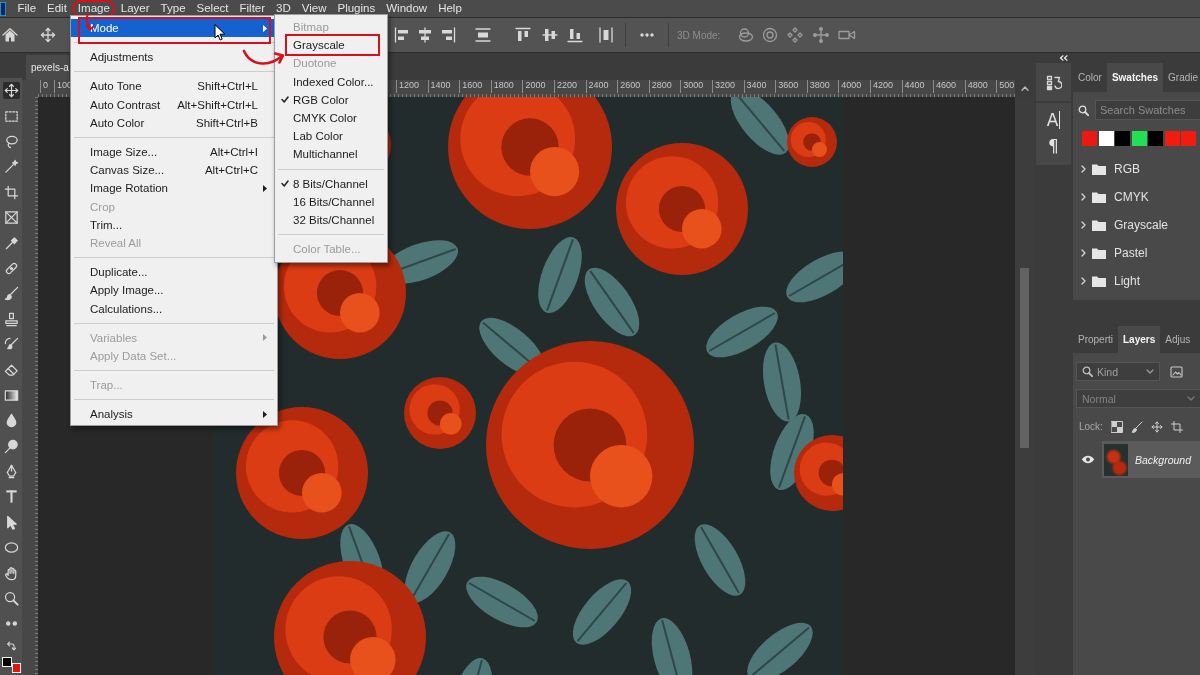 The width and height of the screenshot is (1200, 675). Describe the element at coordinates (1131, 197) in the screenshot. I see `swatch-group-name: CMYK` at that location.